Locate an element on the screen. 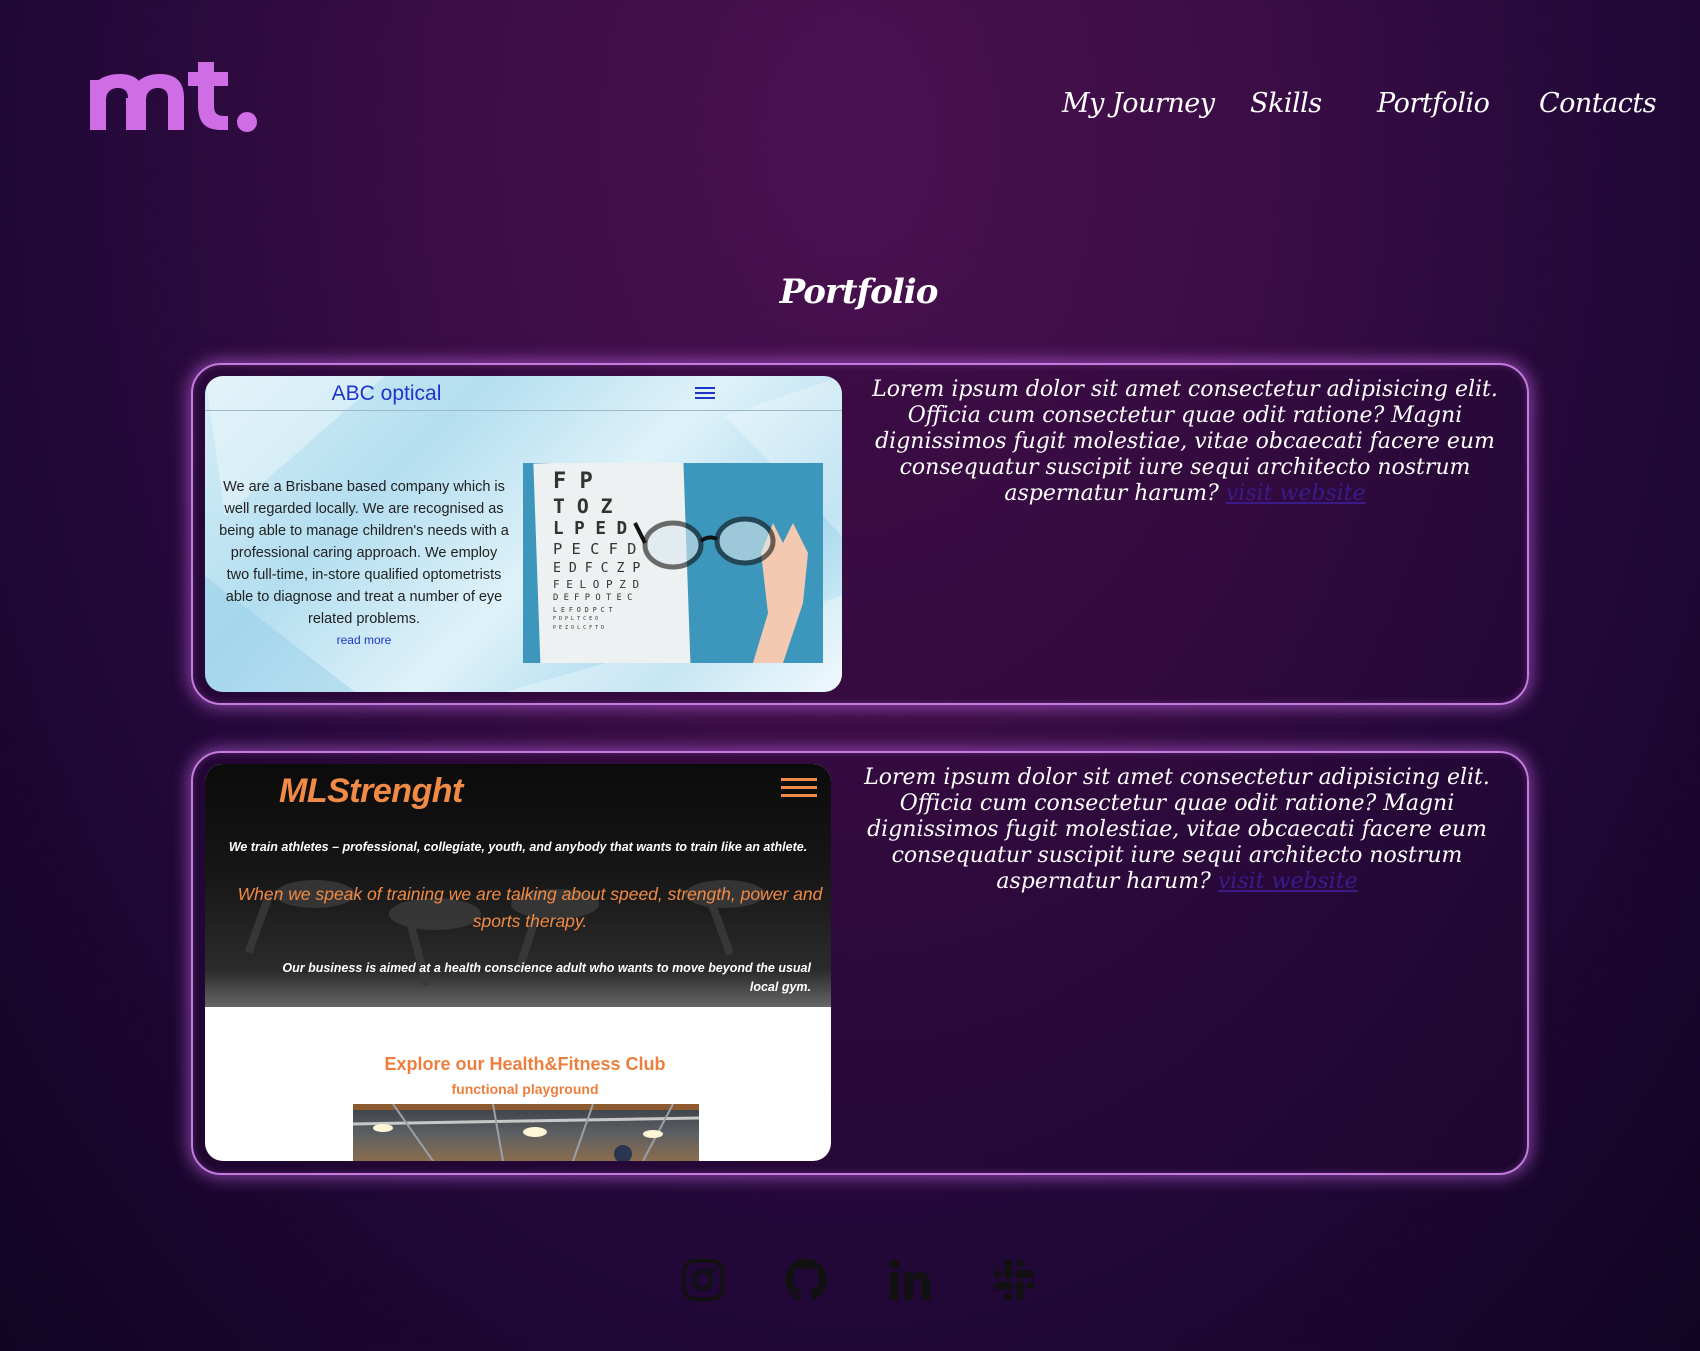 This screenshot has height=1351, width=1700. linkedin-icon is located at coordinates (910, 1280).